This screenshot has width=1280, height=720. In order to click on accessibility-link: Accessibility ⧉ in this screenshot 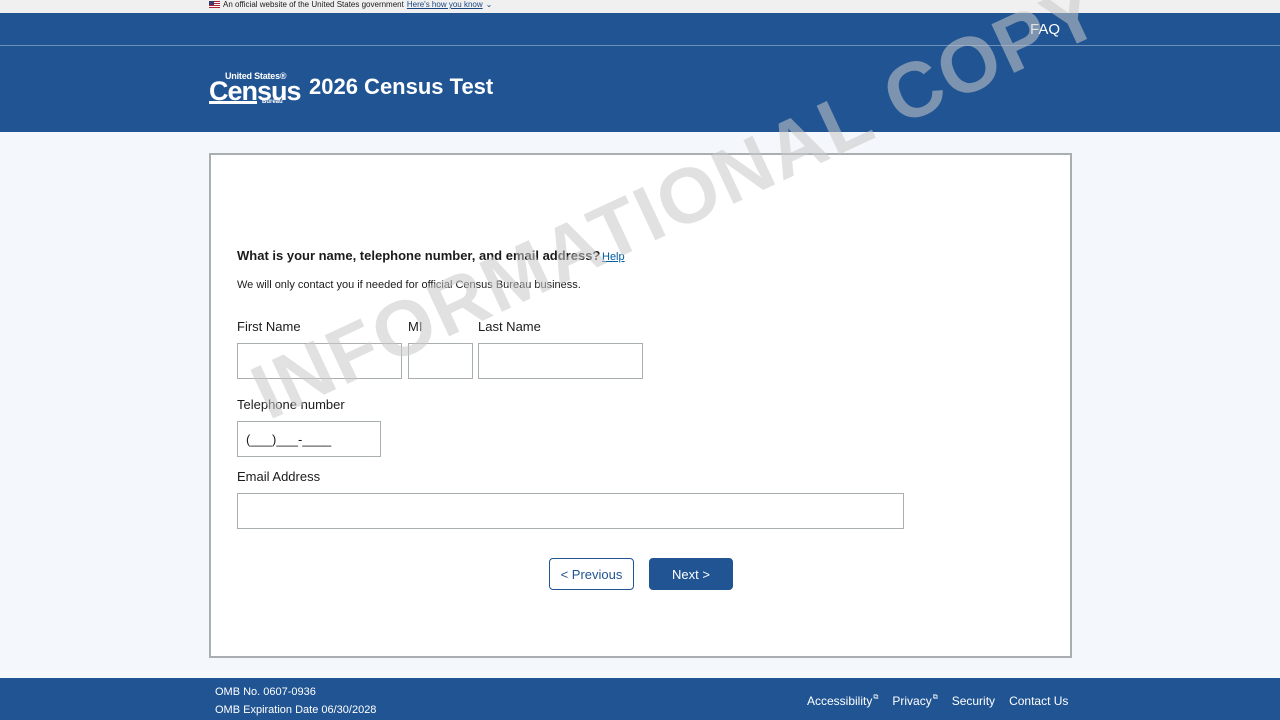, I will do `click(842, 701)`.